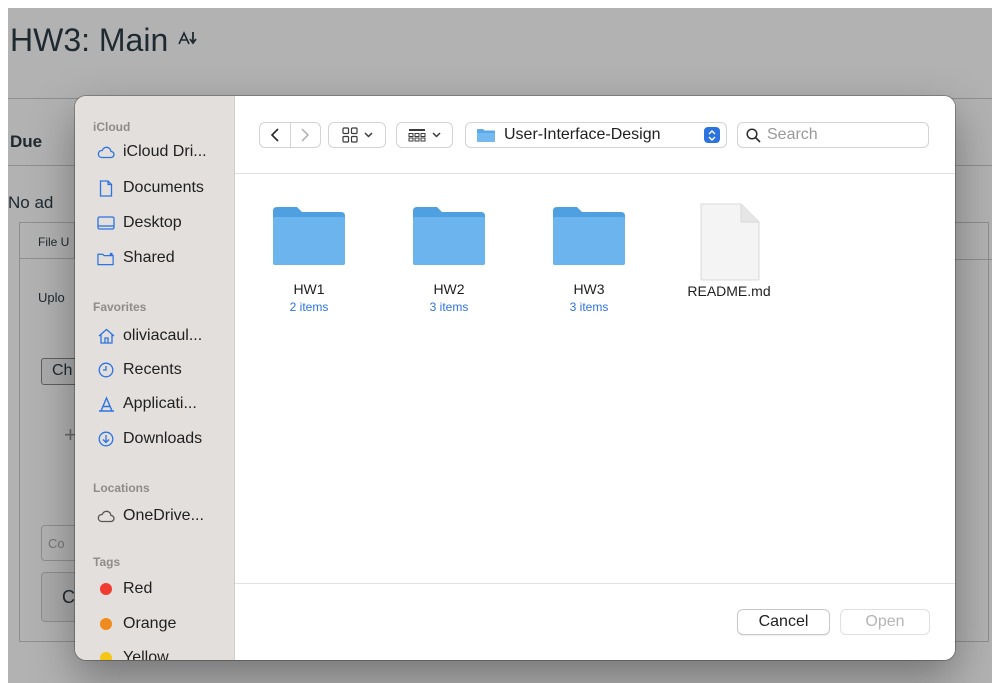 This screenshot has width=992, height=683. Describe the element at coordinates (729, 291) in the screenshot. I see `file-name: README.md` at that location.